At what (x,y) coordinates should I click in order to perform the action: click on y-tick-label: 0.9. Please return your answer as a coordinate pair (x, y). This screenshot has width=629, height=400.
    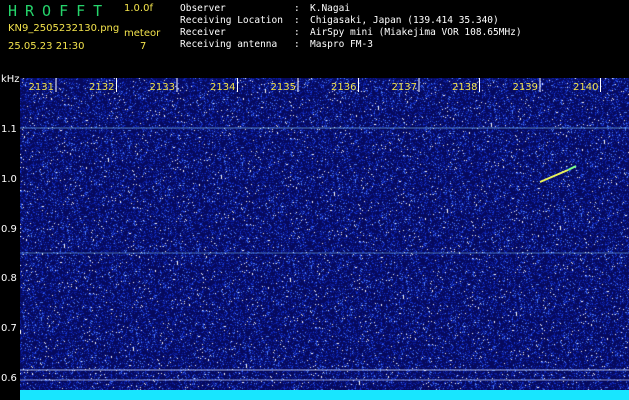
    Looking at the image, I should click on (9, 229).